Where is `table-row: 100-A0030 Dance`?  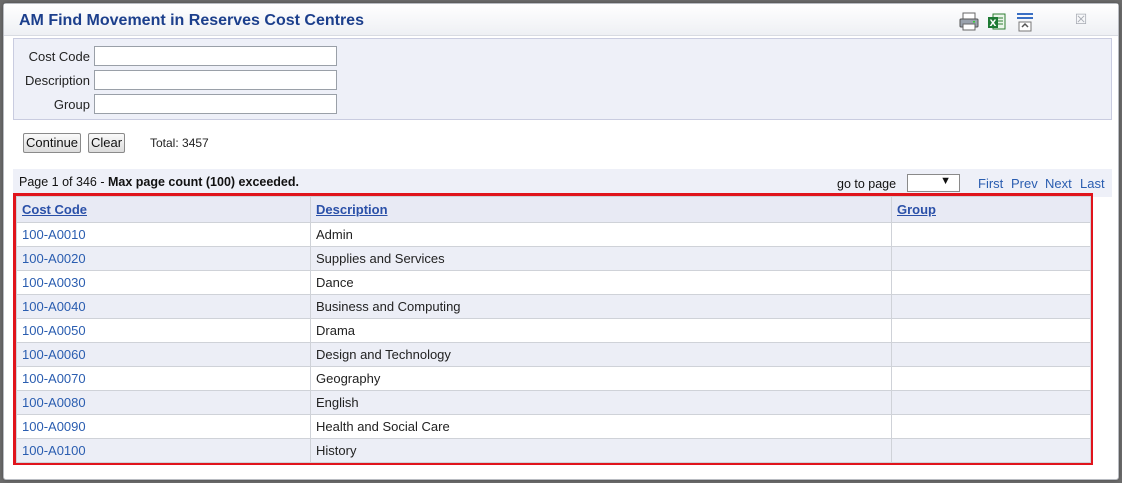 table-row: 100-A0030 Dance is located at coordinates (553, 282).